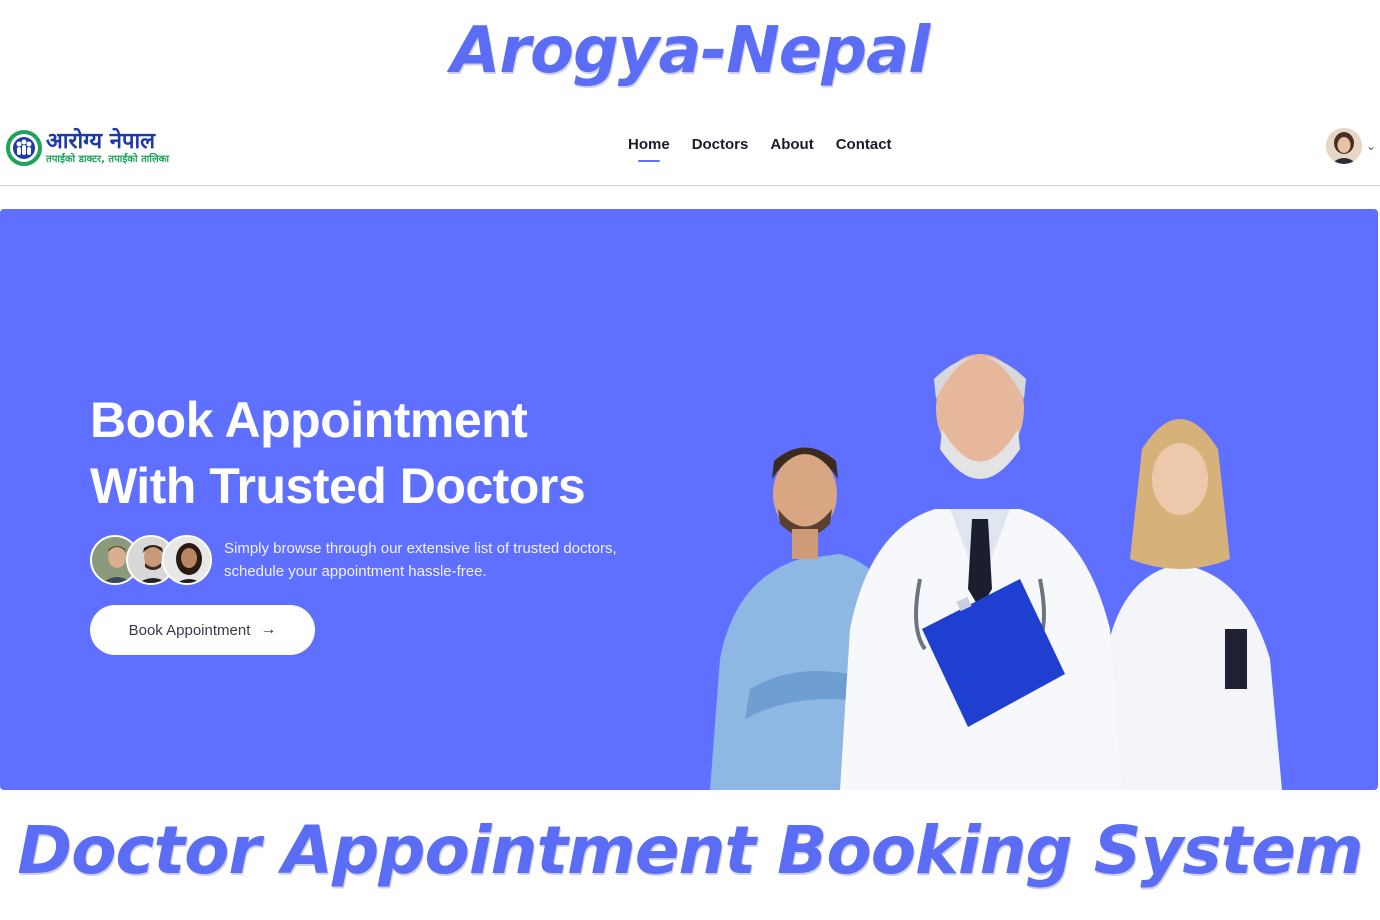 The width and height of the screenshot is (1380, 920). Describe the element at coordinates (390, 453) in the screenshot. I see `hero-heading: Book Appointment With Trusted Doctors` at that location.